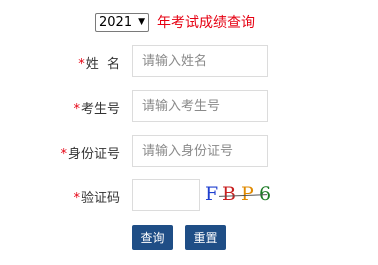  What do you see at coordinates (116, 22) in the screenshot?
I see `year-select-value: 2021` at bounding box center [116, 22].